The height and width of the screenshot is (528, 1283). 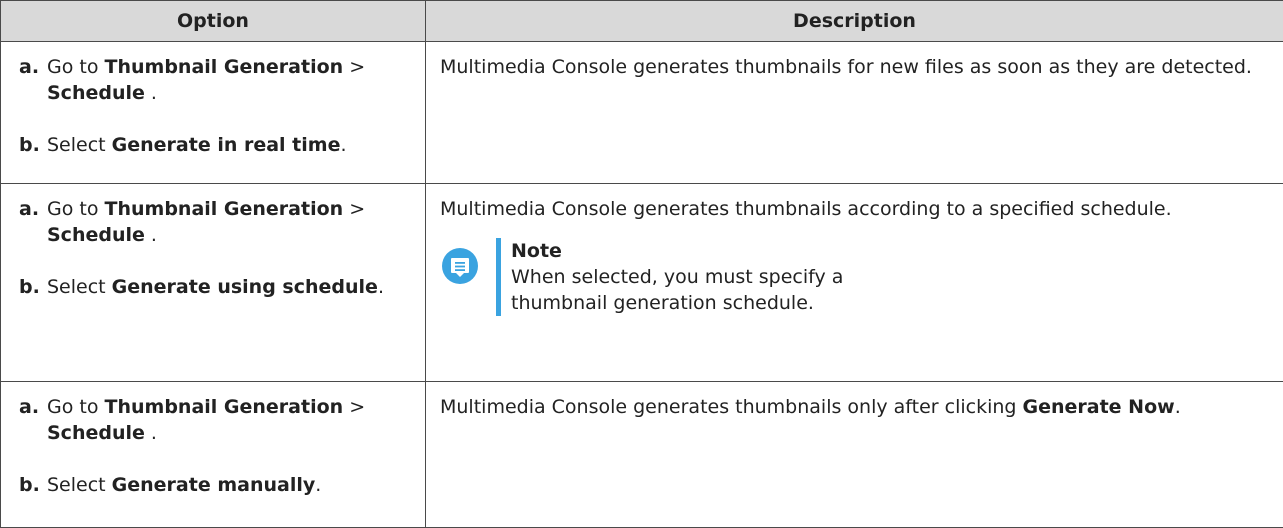 What do you see at coordinates (536, 251) in the screenshot?
I see `note-title: Note` at bounding box center [536, 251].